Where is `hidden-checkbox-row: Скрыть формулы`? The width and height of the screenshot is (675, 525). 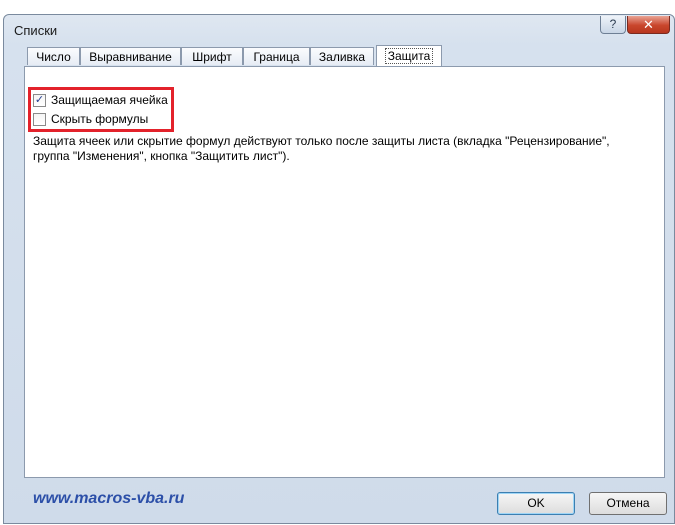 hidden-checkbox-row: Скрыть формулы is located at coordinates (90, 119).